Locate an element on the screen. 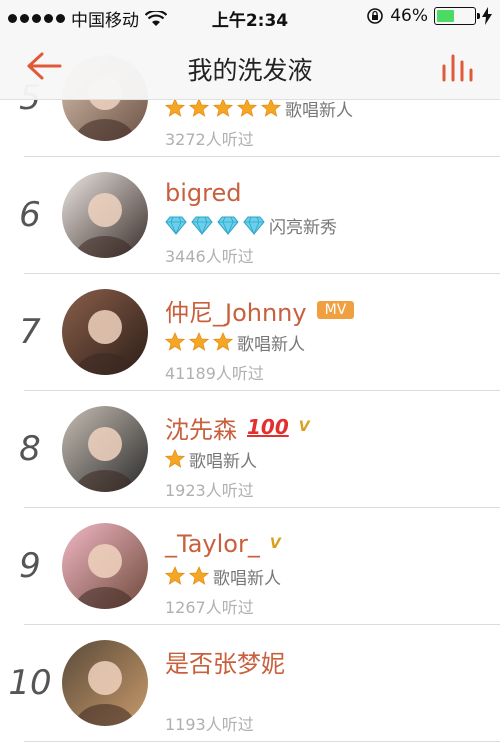  user-info: 沈先森 100 V 歌唱新人 1923人听过 is located at coordinates (237, 456).